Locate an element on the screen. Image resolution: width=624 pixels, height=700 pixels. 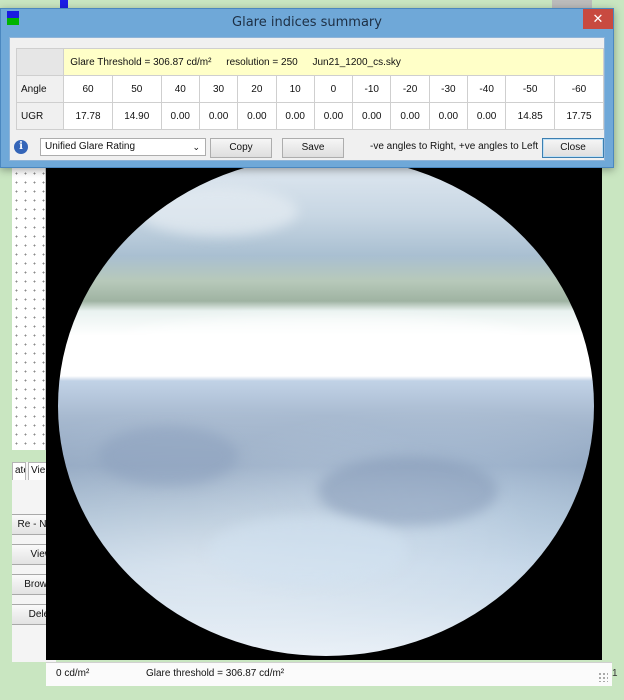
copy-button: Copy is located at coordinates (241, 148).